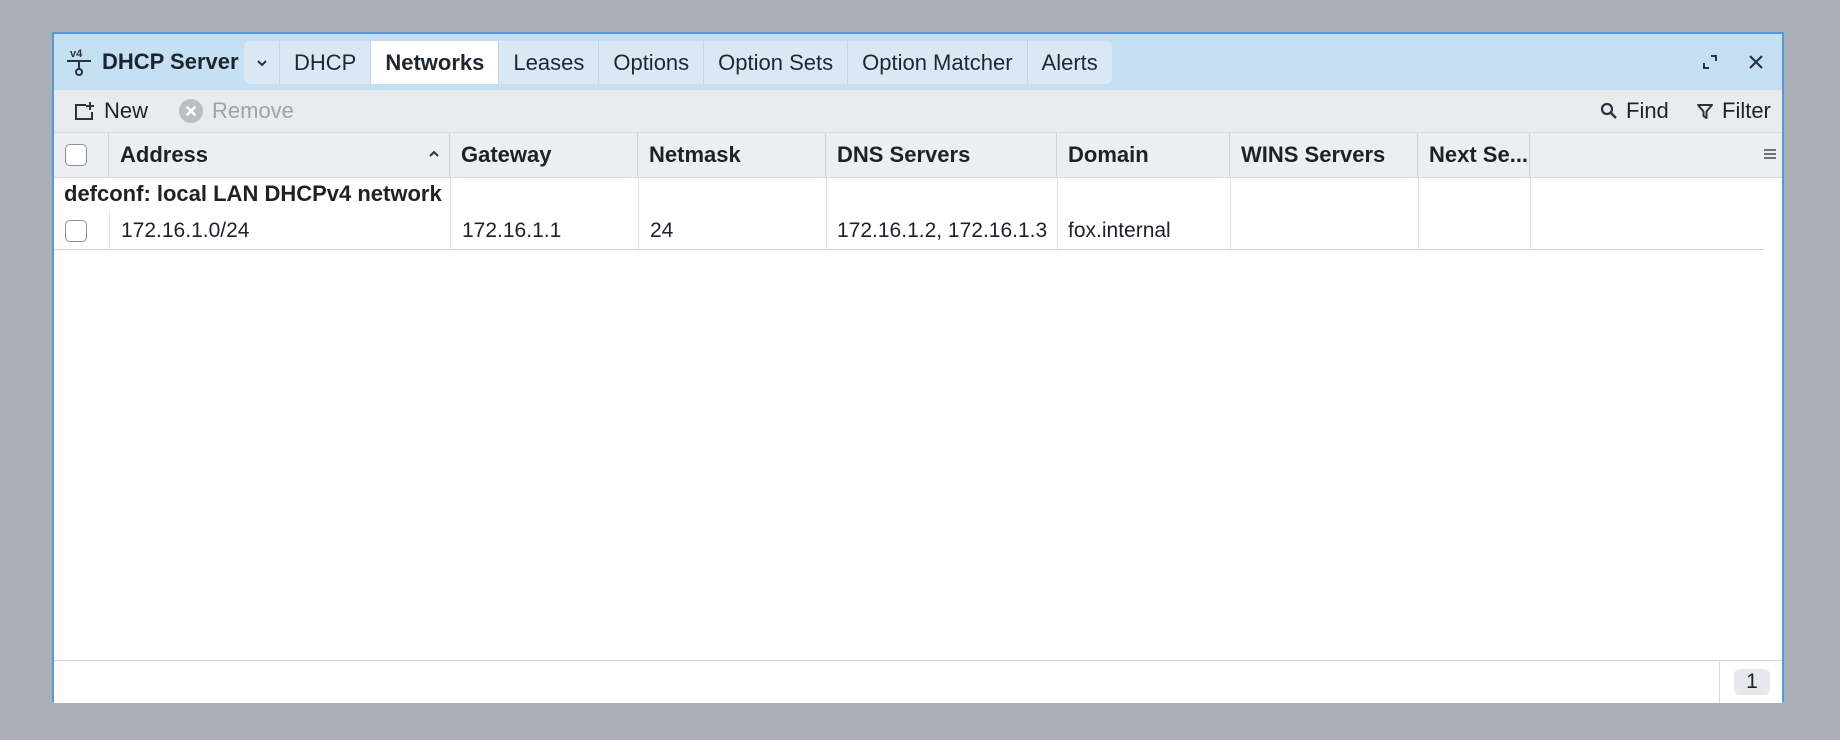 This screenshot has width=1840, height=740. I want to click on column-header-gateway: Gateway, so click(544, 155).